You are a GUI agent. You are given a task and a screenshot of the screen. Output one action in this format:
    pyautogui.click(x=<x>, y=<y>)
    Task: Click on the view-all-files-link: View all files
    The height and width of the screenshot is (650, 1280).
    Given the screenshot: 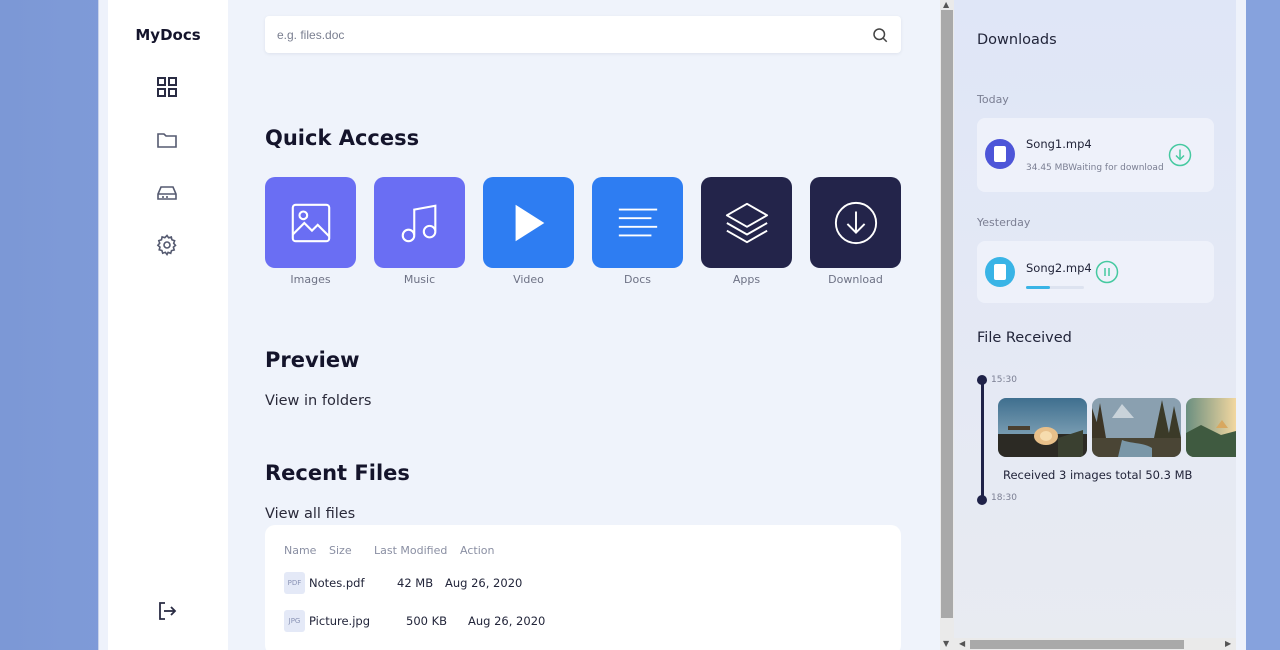 What is the action you would take?
    pyautogui.click(x=310, y=514)
    